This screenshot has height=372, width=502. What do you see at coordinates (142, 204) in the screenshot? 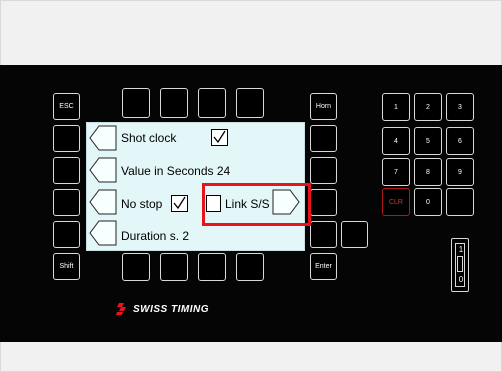
I see `no-stop-label: No stop` at bounding box center [142, 204].